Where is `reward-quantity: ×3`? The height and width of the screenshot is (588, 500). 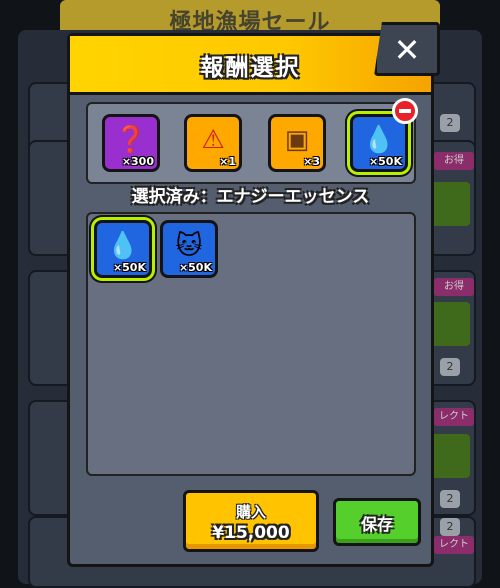 reward-quantity: ×3 is located at coordinates (311, 161).